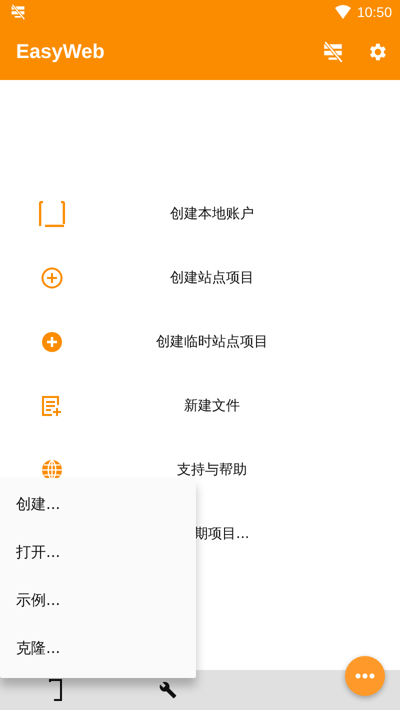 The height and width of the screenshot is (710, 400). I want to click on frame-icon, so click(52, 214).